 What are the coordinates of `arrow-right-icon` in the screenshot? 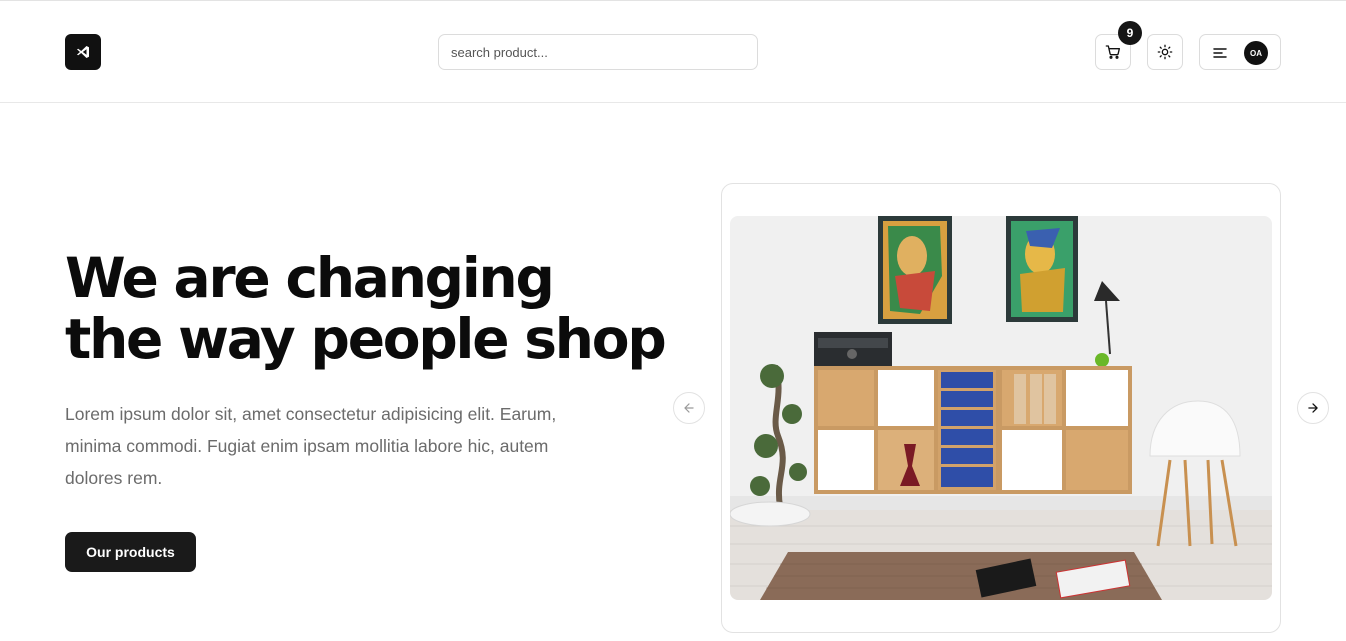 It's located at (1313, 408).